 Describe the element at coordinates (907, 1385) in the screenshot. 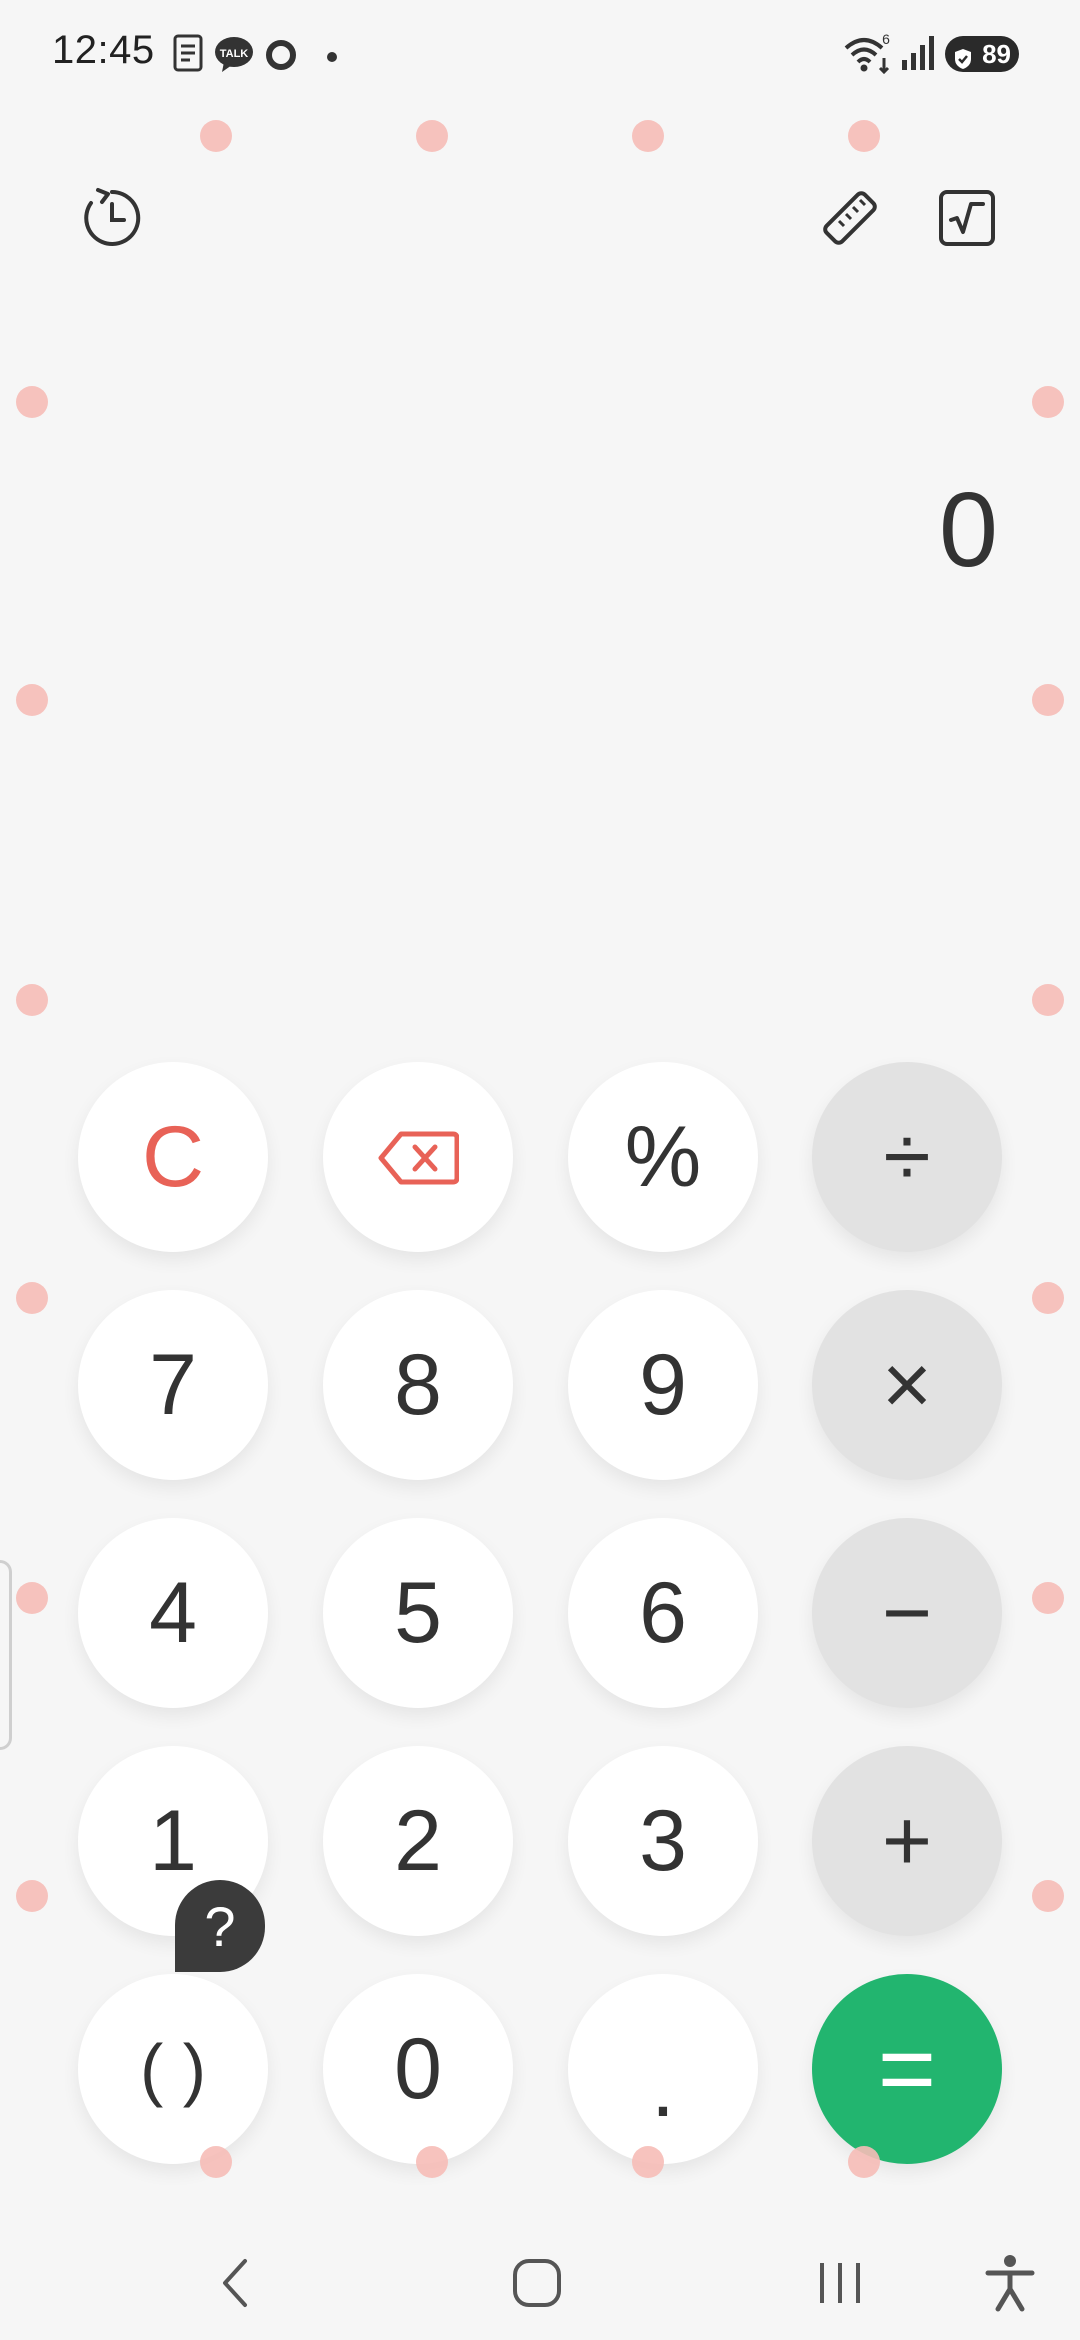

I see `multiply-button: ×` at that location.